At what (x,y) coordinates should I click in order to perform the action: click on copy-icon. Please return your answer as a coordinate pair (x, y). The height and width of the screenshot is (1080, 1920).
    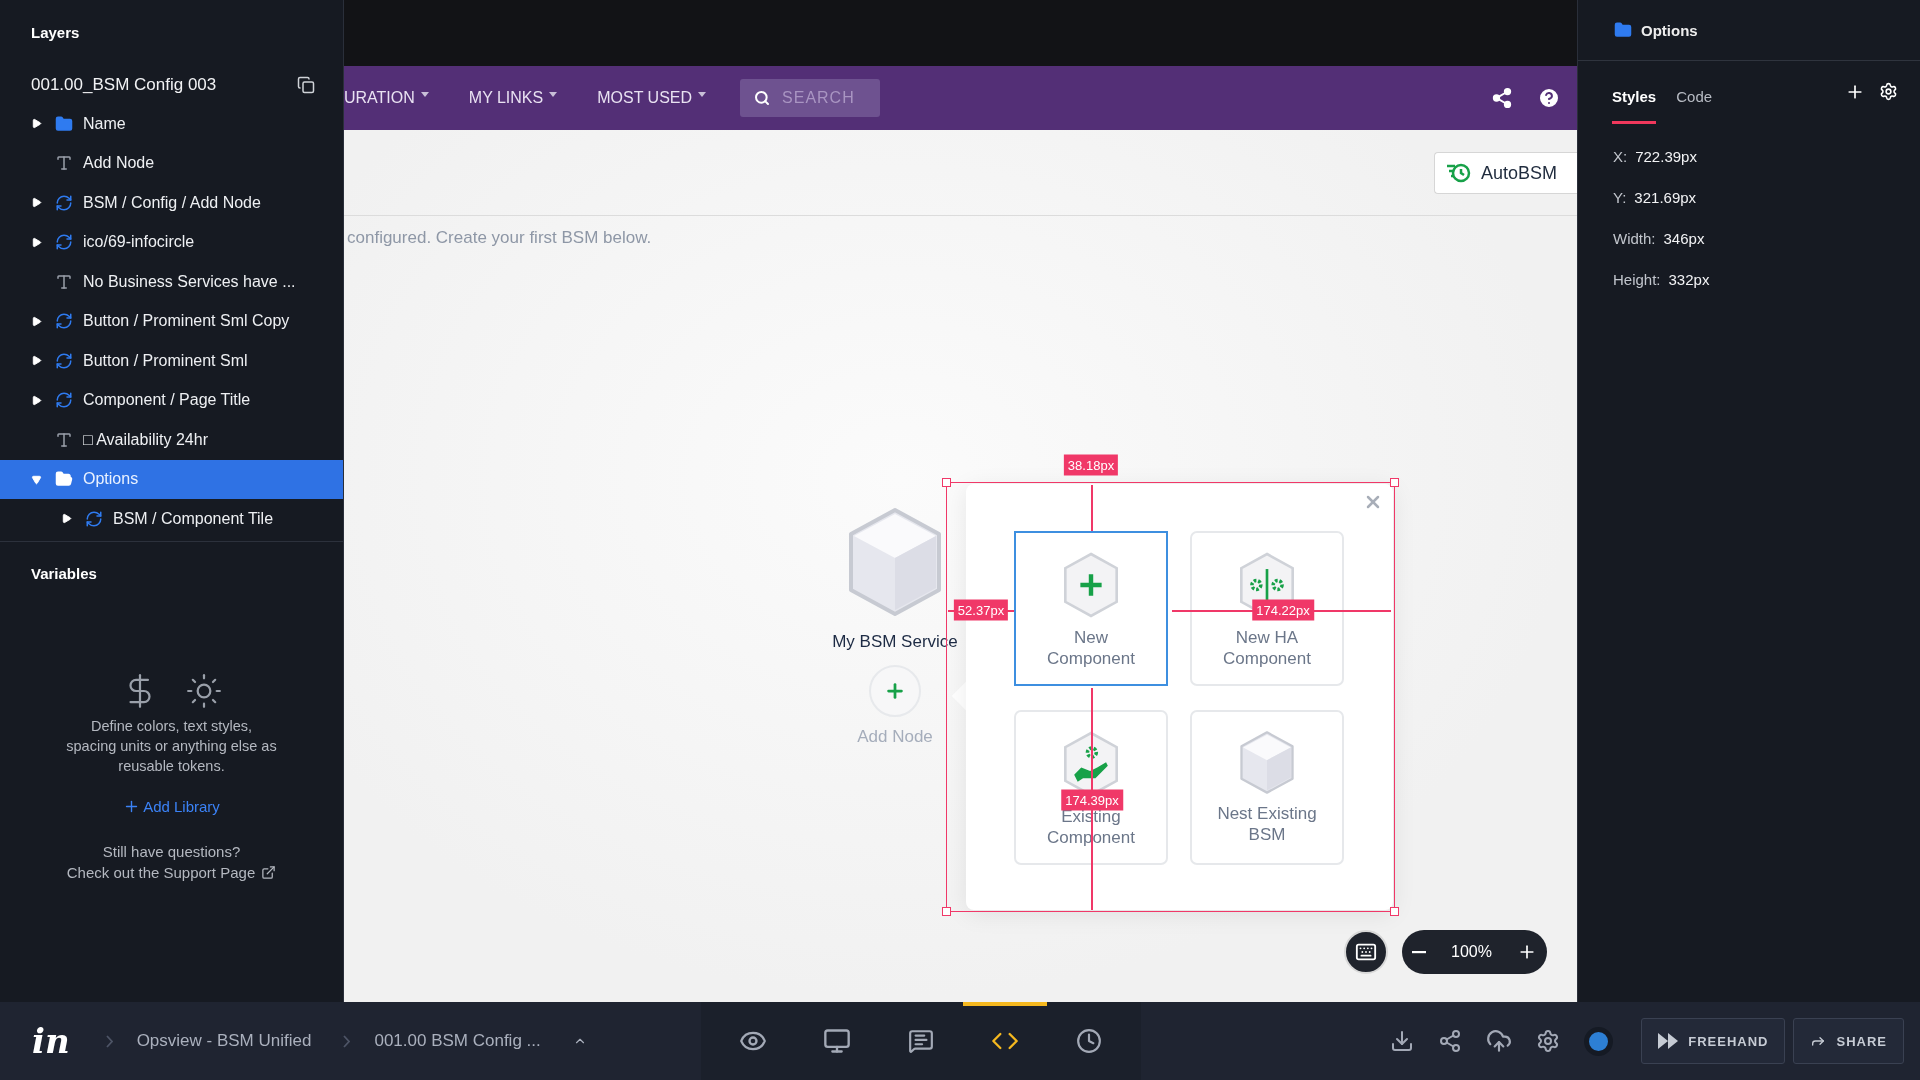
    Looking at the image, I should click on (306, 85).